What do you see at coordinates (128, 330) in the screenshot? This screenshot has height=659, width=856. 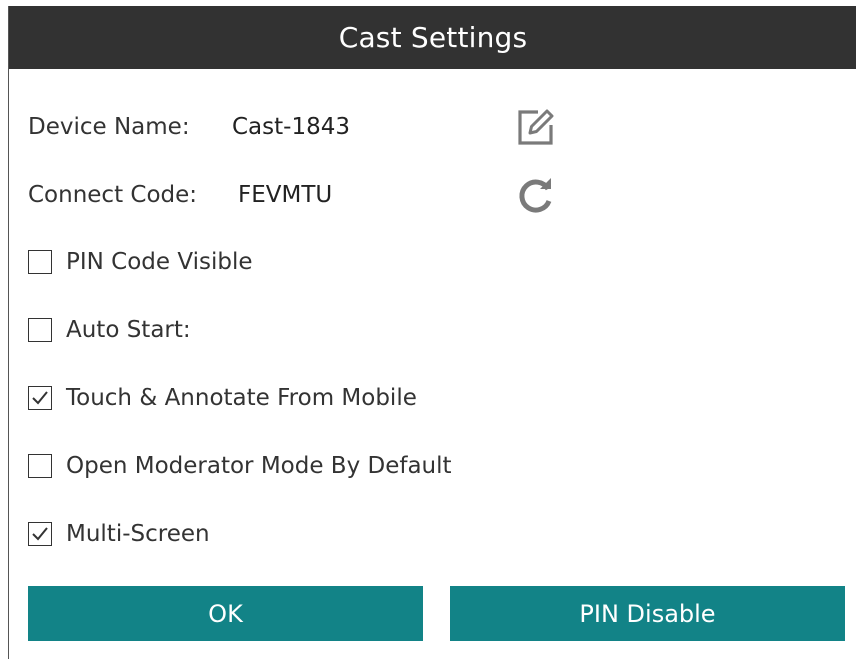 I see `auto-start-label: Auto Start:` at bounding box center [128, 330].